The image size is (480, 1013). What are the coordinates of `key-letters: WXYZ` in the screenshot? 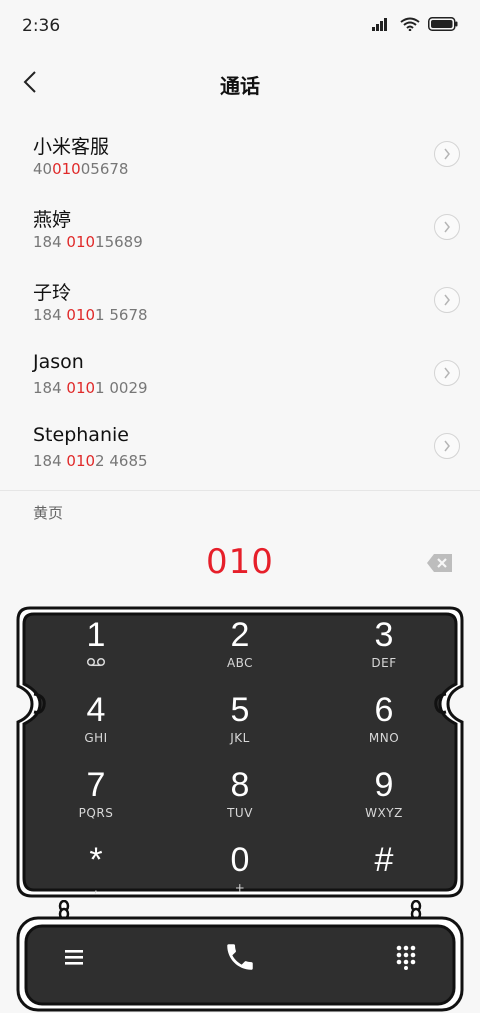 It's located at (384, 813).